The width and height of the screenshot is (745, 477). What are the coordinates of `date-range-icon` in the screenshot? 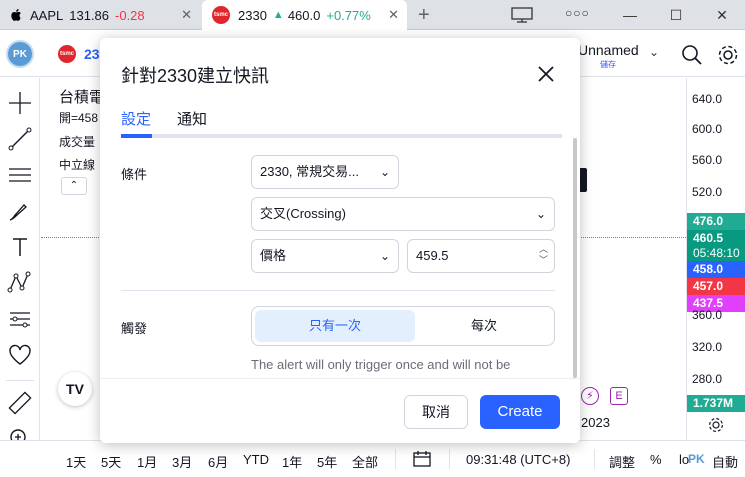 It's located at (422, 459).